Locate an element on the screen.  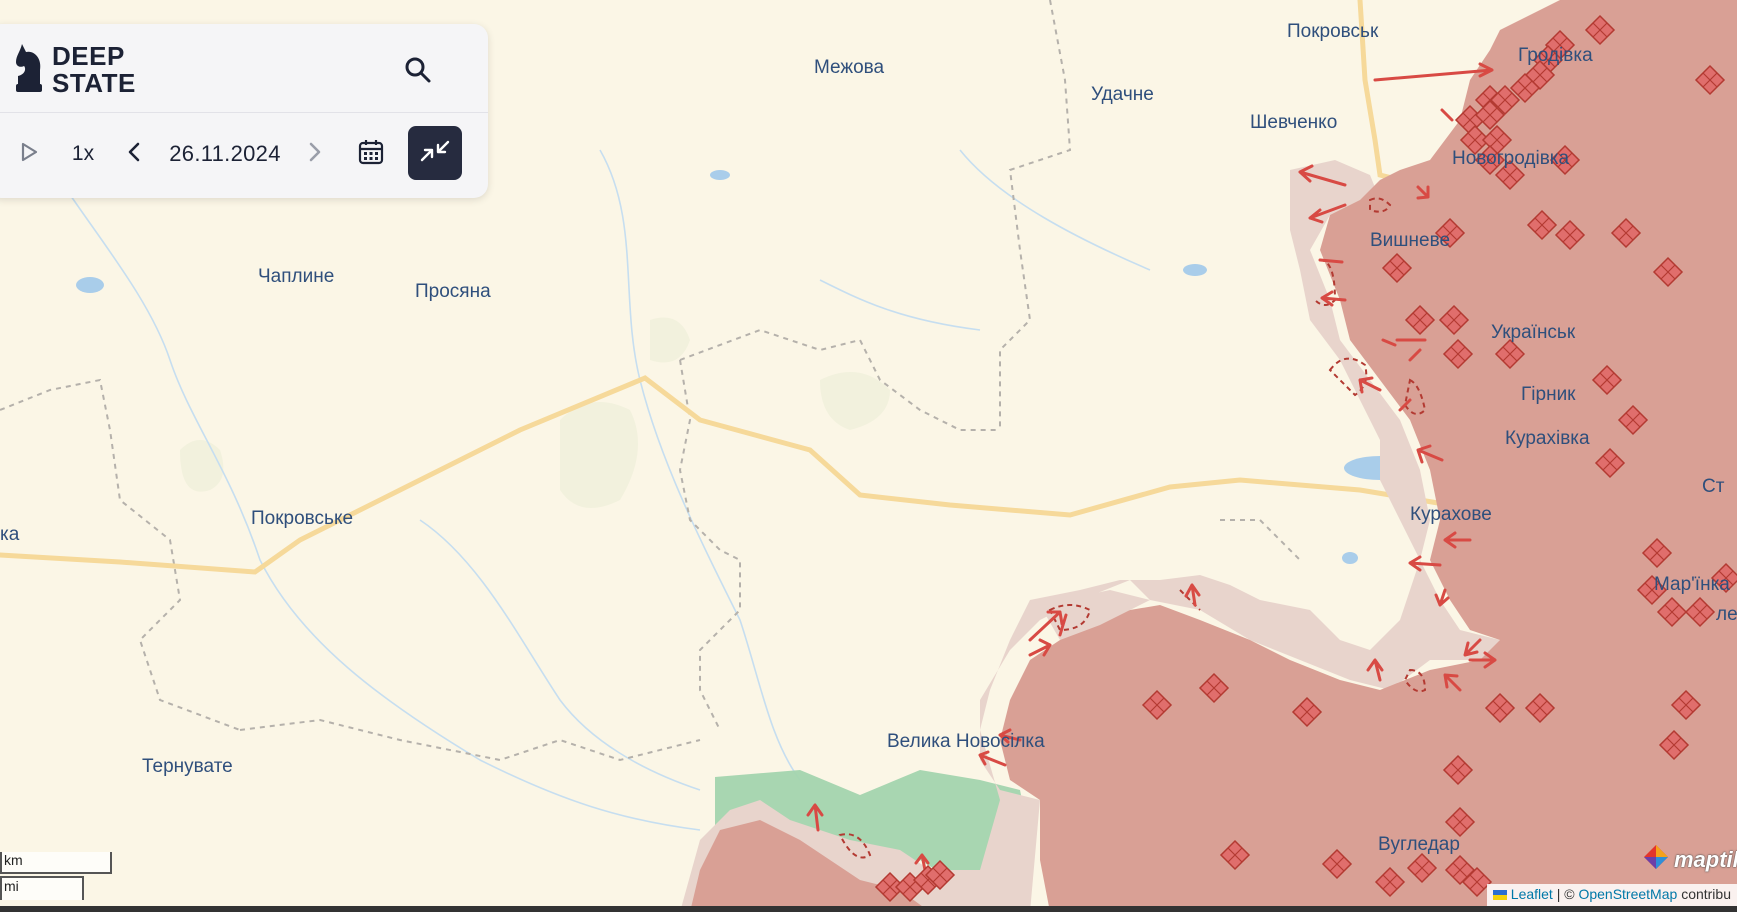
next-date-button is located at coordinates (315, 154).